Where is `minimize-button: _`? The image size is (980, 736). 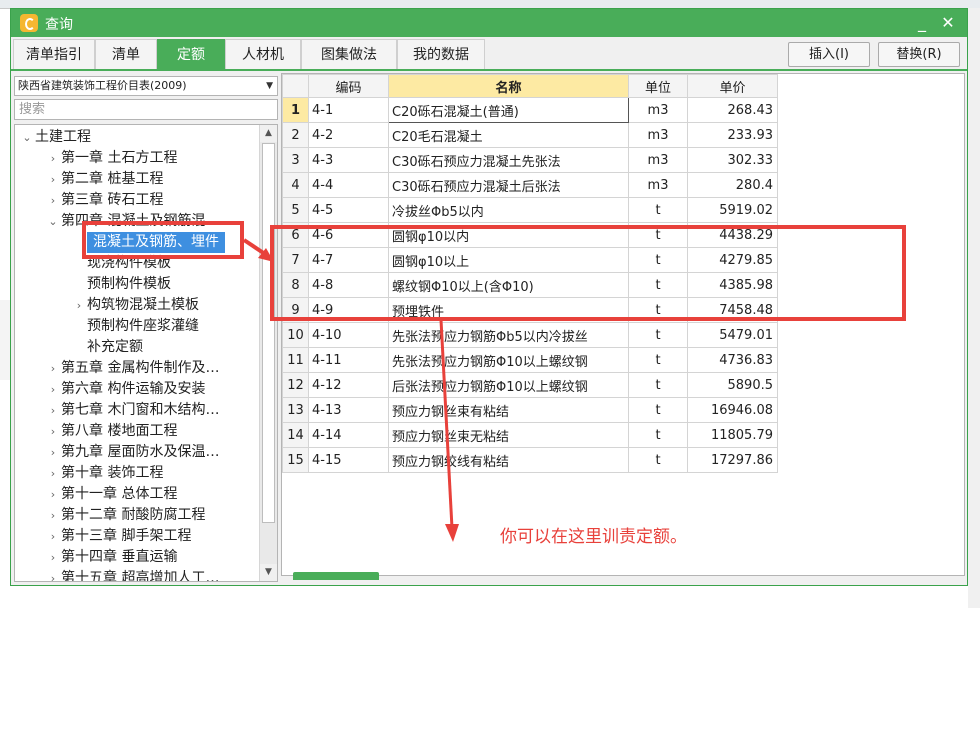
minimize-button: _ is located at coordinates (922, 23).